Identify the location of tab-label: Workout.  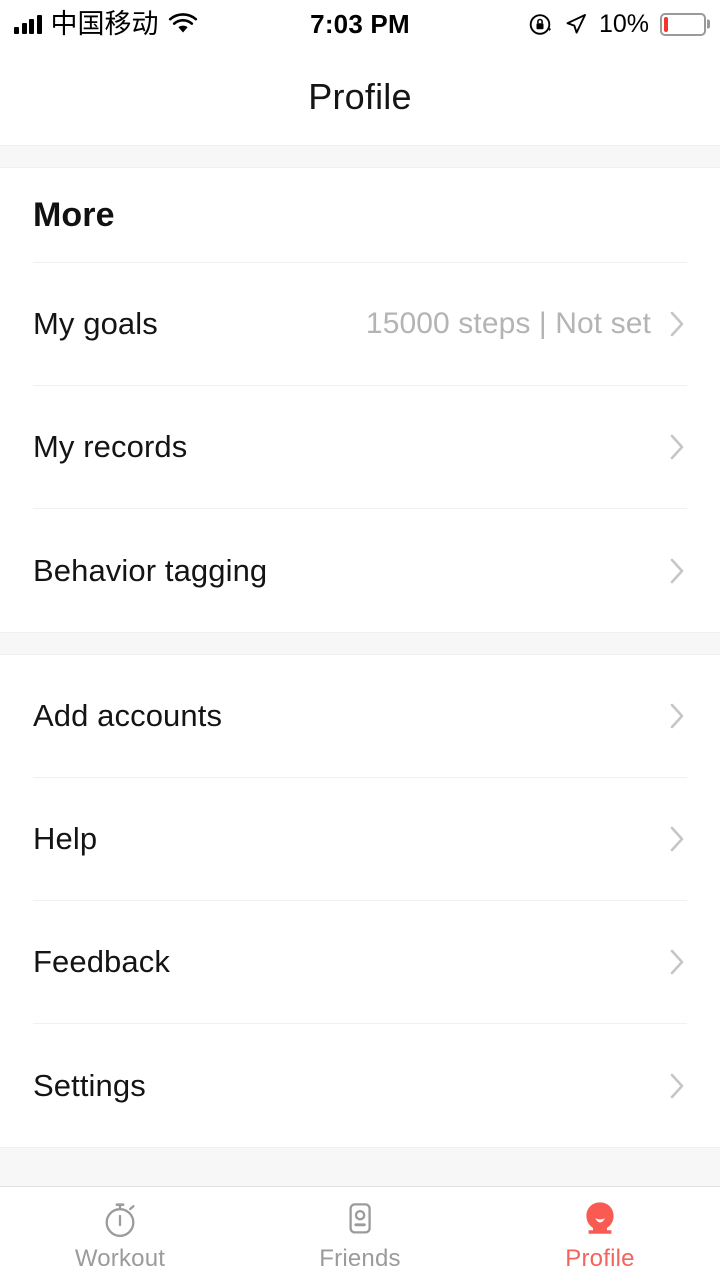
(120, 1258).